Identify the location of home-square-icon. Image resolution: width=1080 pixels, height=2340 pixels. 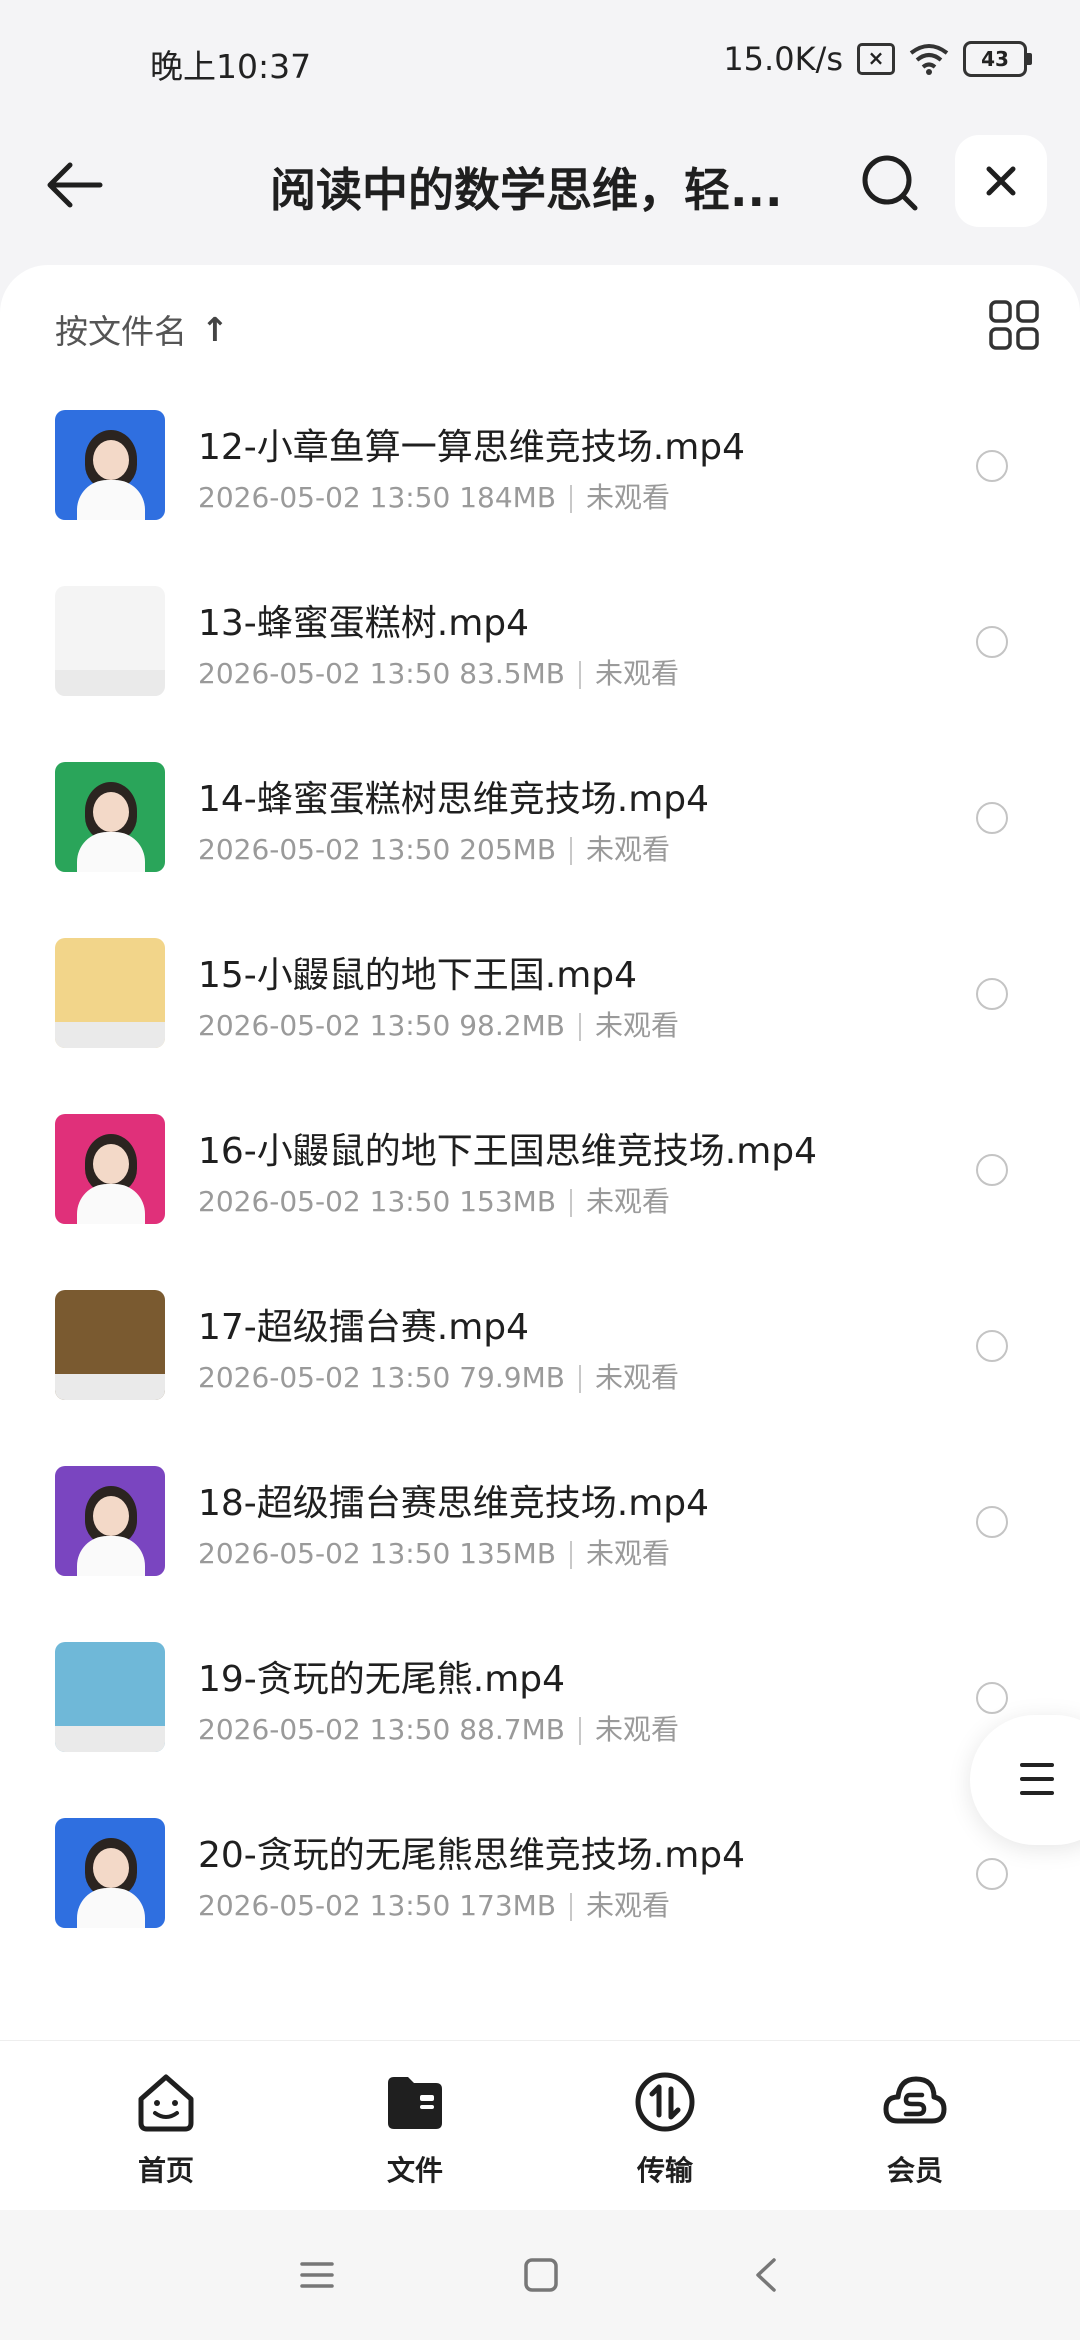
(541, 2275).